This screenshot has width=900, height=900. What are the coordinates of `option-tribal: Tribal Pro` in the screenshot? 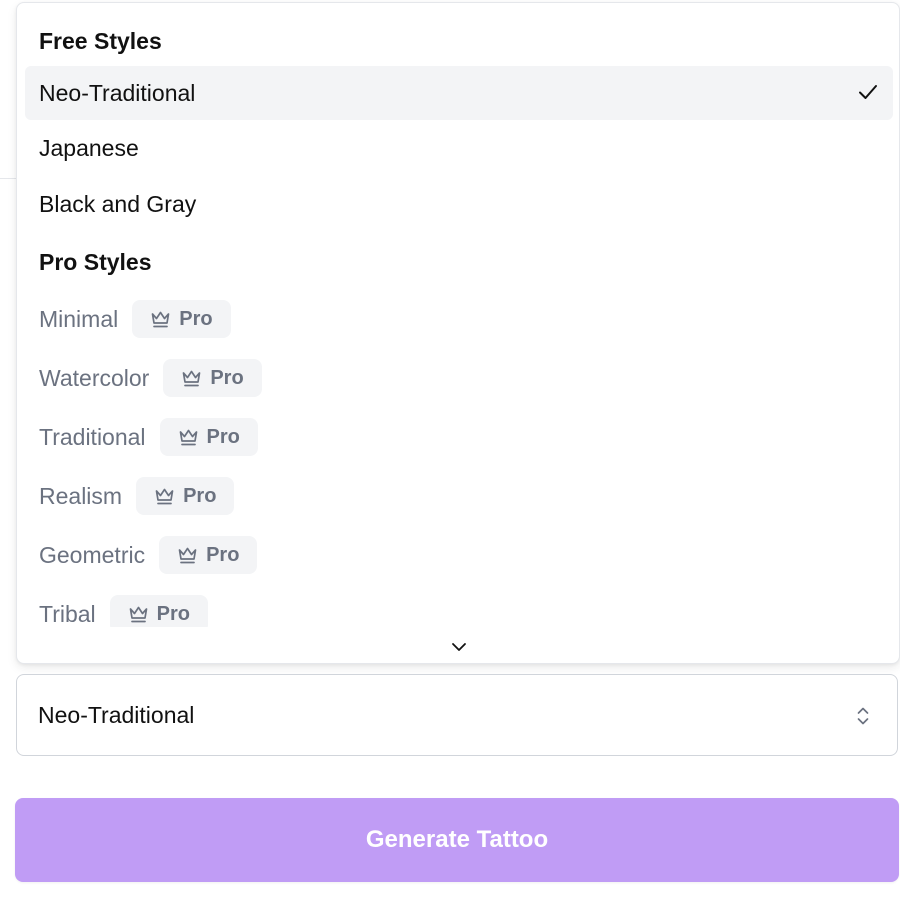 It's located at (459, 607).